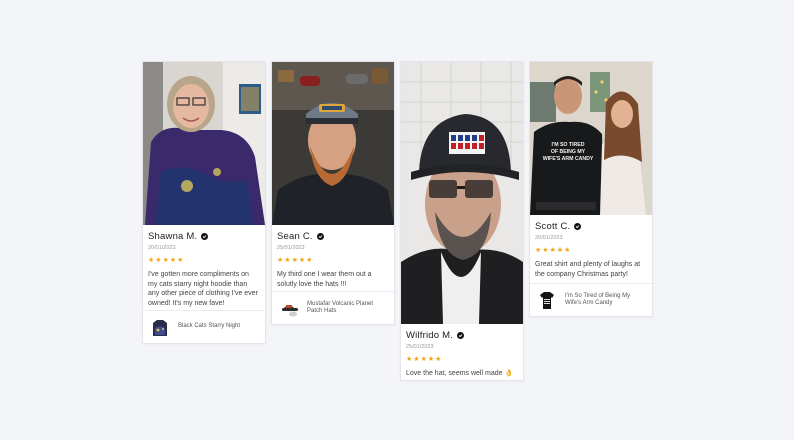  I want to click on shirt-print-line: WIFE'S ARM CANDY, so click(568, 159).